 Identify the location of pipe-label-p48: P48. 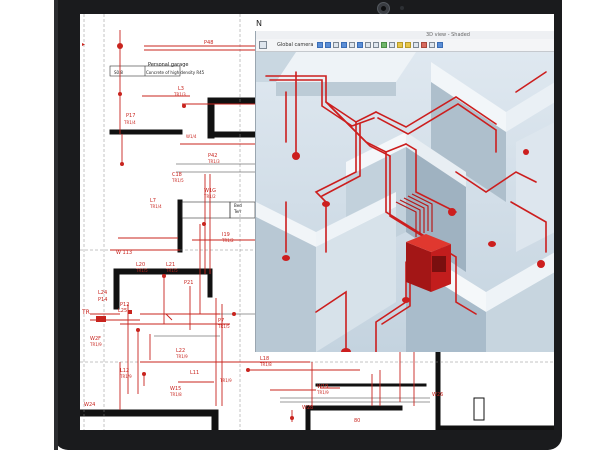
(208, 43).